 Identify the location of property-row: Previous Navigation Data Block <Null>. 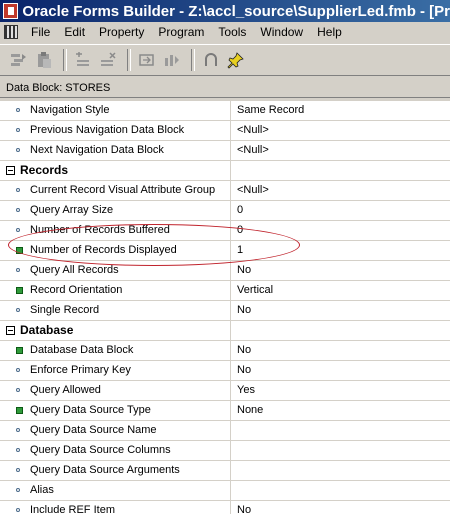
(225, 131).